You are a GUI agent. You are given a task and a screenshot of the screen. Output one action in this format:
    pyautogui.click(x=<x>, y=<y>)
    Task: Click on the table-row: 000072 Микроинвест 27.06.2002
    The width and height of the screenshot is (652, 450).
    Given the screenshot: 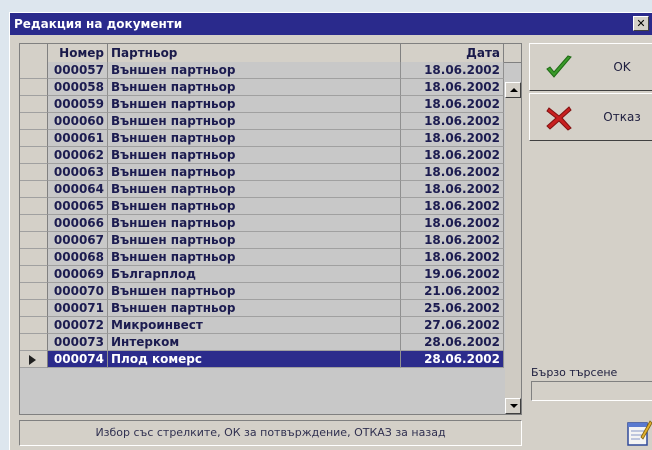 What is the action you would take?
    pyautogui.click(x=262, y=325)
    